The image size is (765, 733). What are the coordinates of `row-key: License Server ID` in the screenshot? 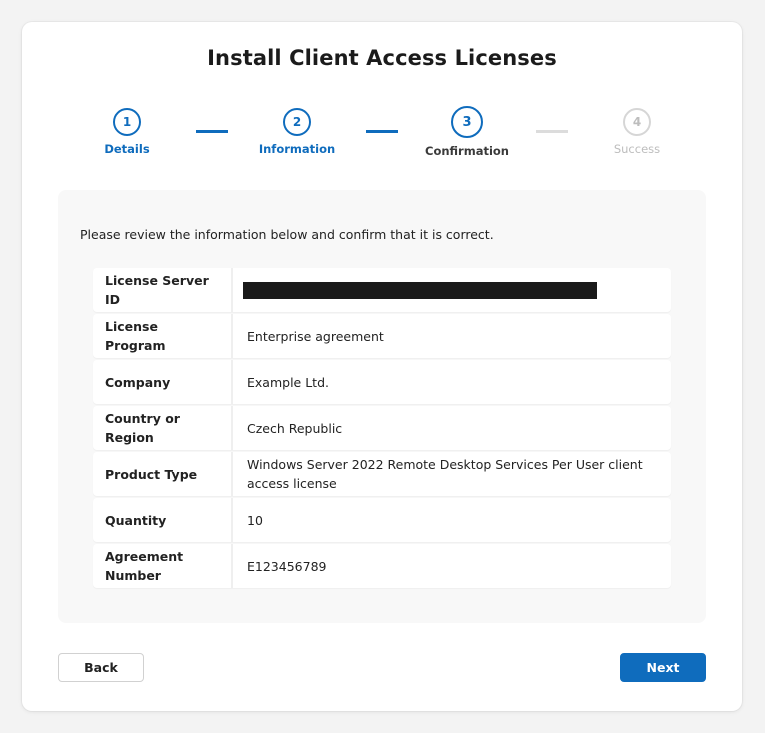 It's located at (163, 290).